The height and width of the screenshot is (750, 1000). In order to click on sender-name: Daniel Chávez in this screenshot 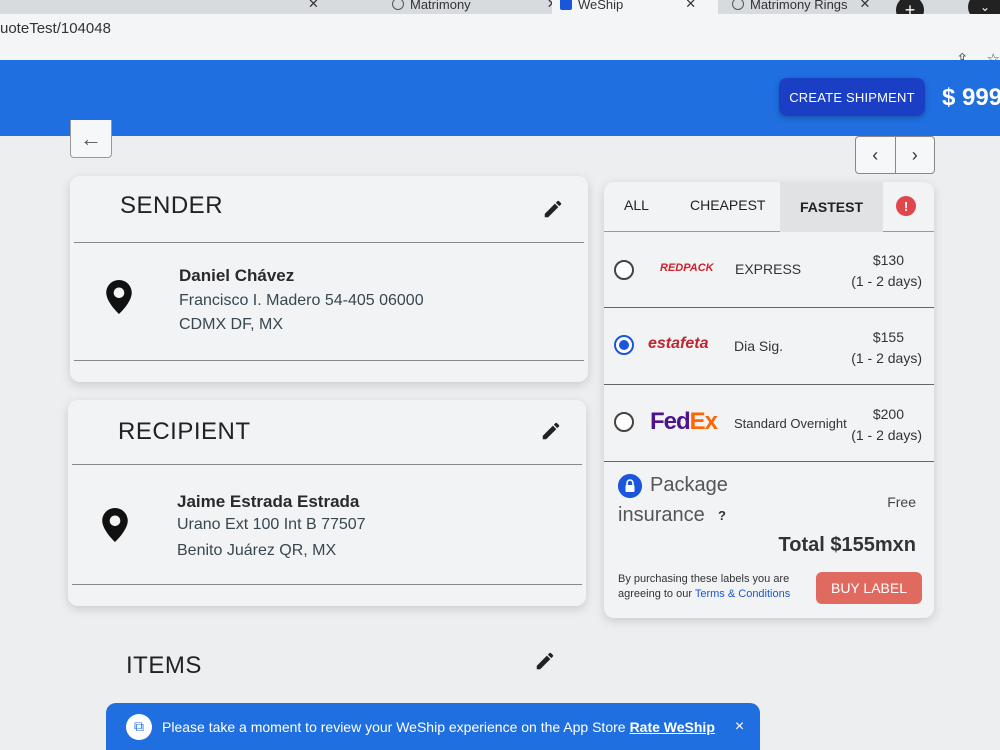, I will do `click(237, 275)`.